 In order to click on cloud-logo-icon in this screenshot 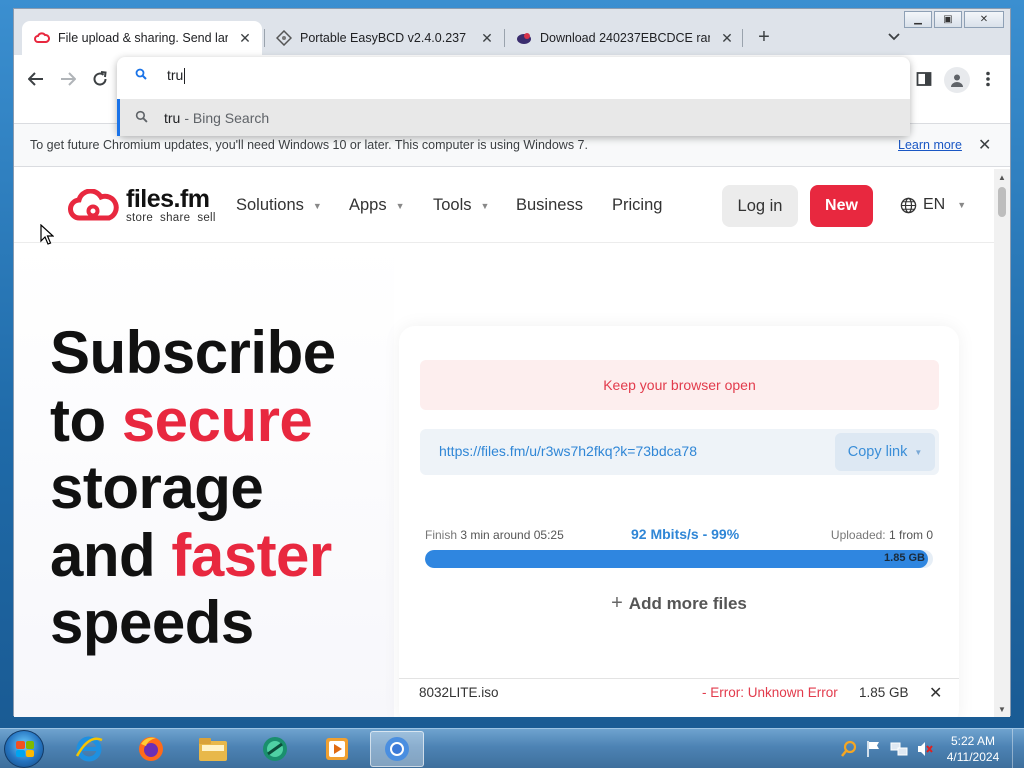, I will do `click(93, 204)`.